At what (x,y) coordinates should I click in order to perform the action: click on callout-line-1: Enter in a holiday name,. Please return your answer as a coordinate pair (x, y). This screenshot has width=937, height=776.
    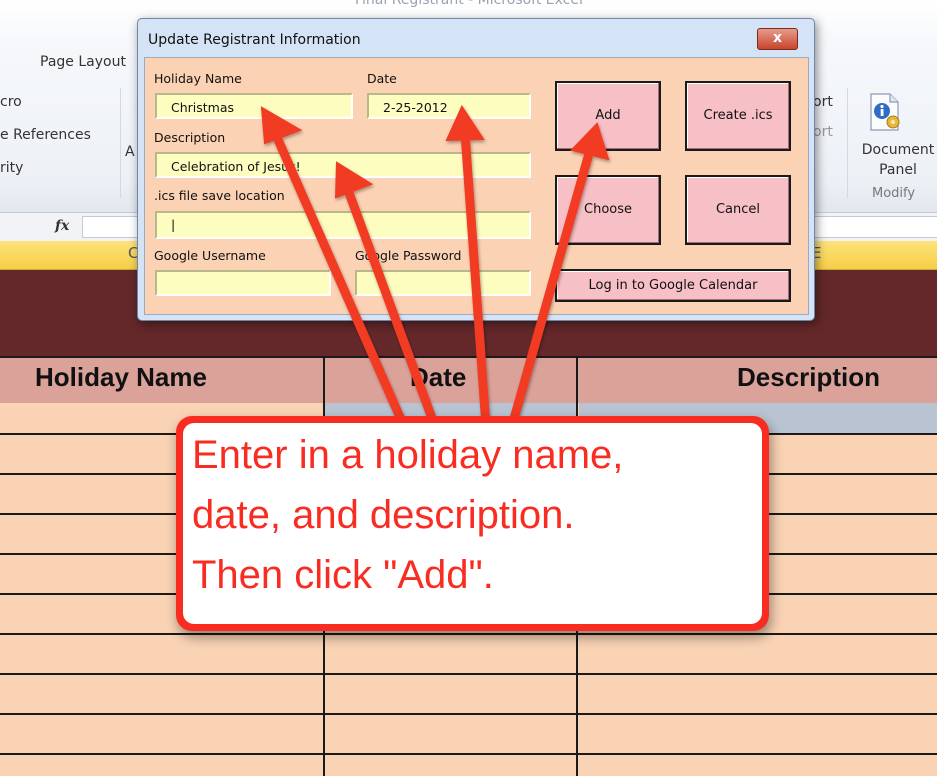
    Looking at the image, I should click on (408, 455).